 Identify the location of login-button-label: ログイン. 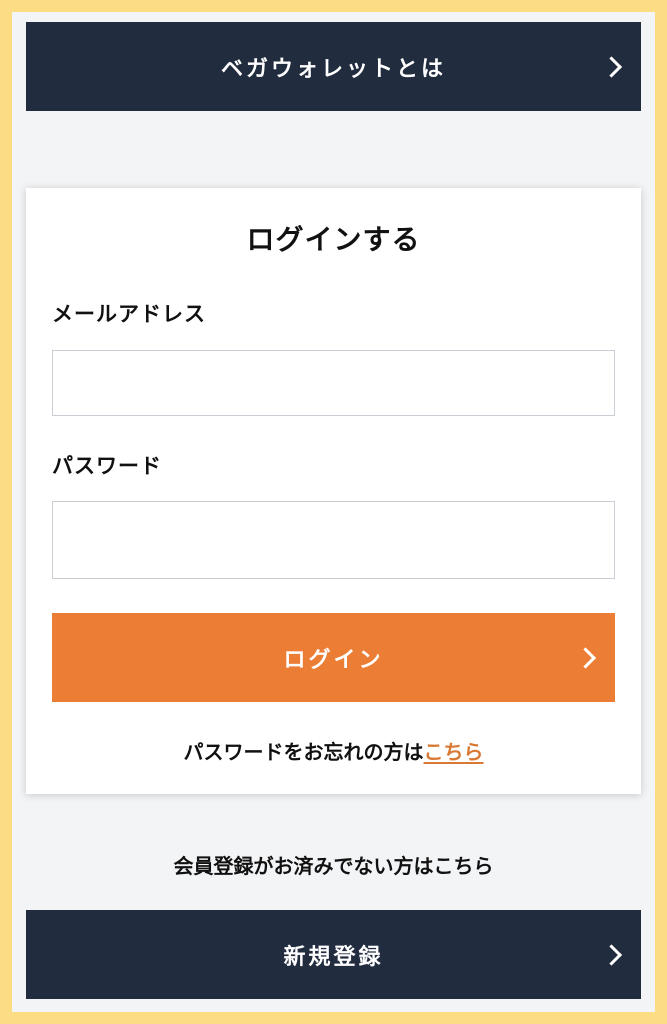
(333, 660).